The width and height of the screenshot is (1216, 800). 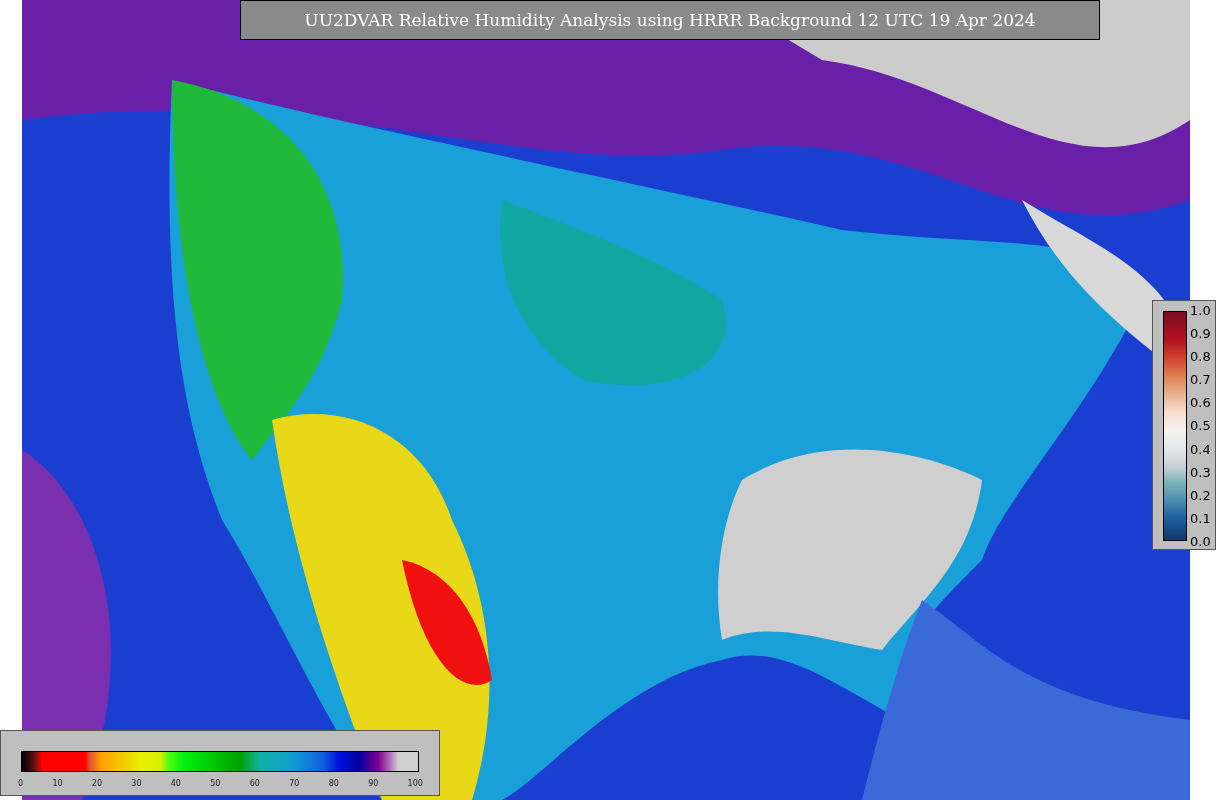 What do you see at coordinates (373, 783) in the screenshot?
I see `tick-label: 90` at bounding box center [373, 783].